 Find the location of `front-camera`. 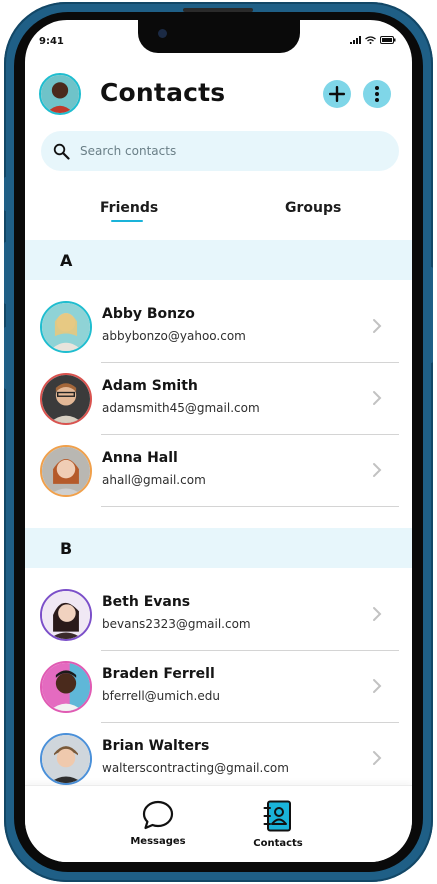

front-camera is located at coordinates (162, 33).